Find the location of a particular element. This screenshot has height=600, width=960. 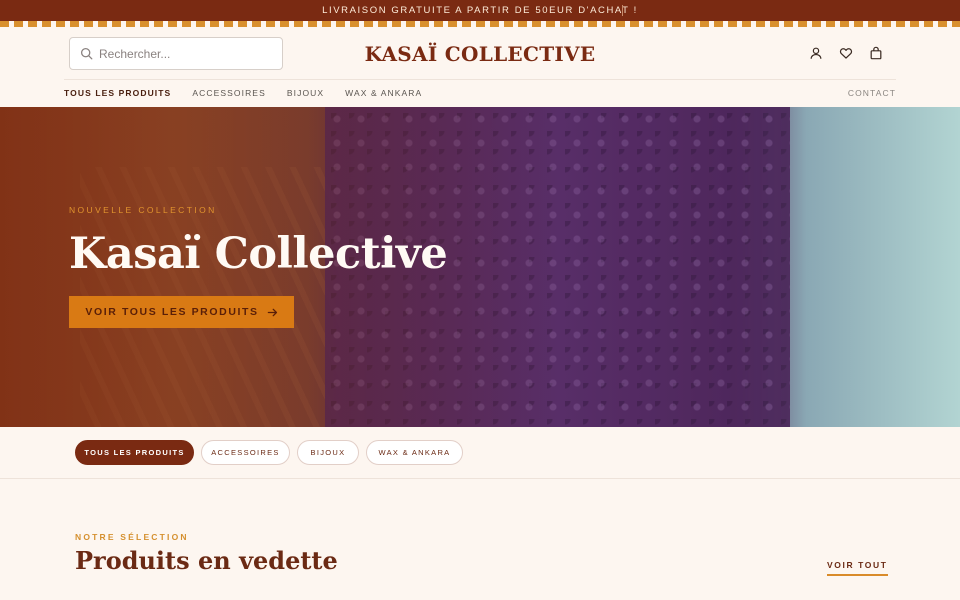

featured-eyebrow: NOTRE SÉLECTION is located at coordinates (132, 537).